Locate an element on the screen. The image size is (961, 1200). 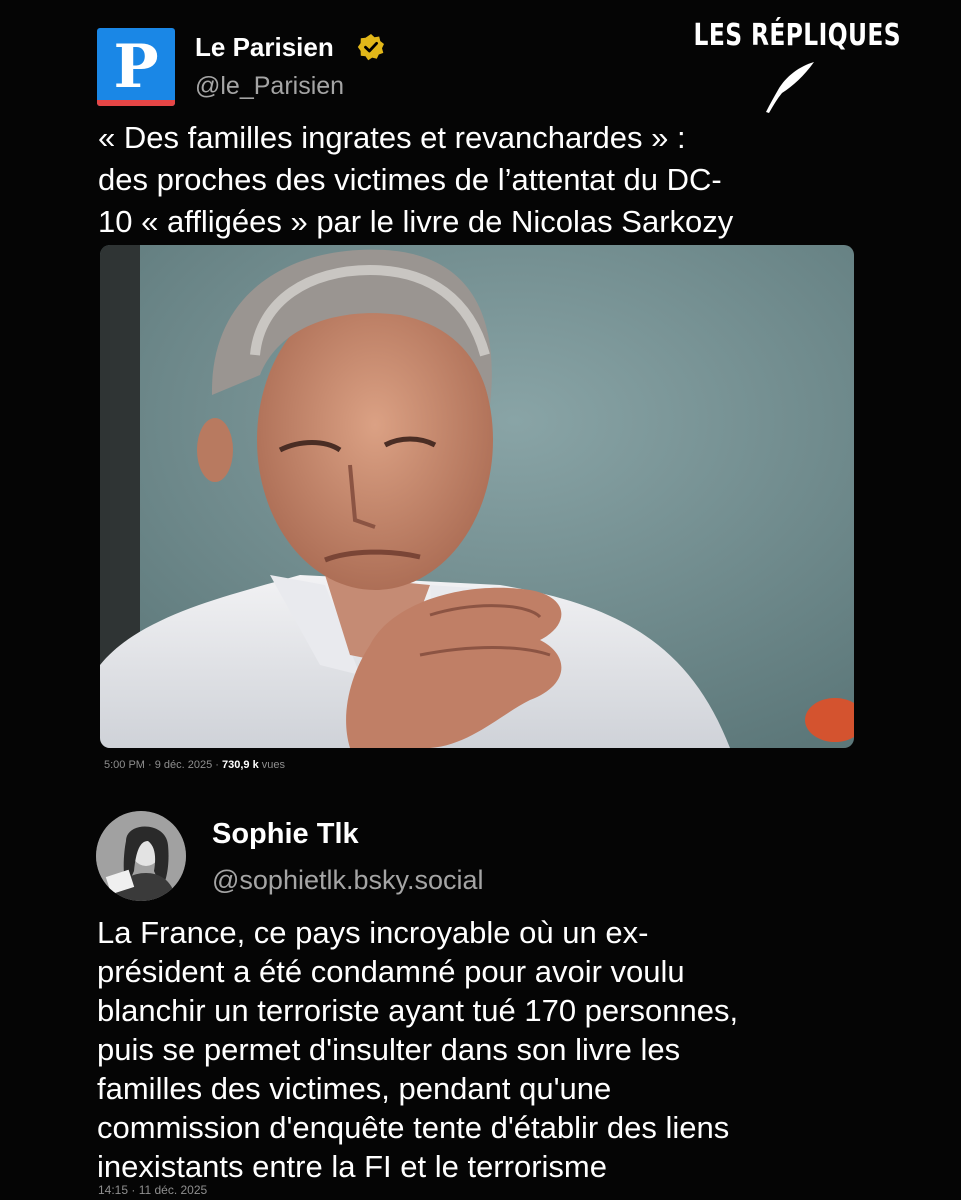
le-parisien-avatar: P is located at coordinates (136, 67).